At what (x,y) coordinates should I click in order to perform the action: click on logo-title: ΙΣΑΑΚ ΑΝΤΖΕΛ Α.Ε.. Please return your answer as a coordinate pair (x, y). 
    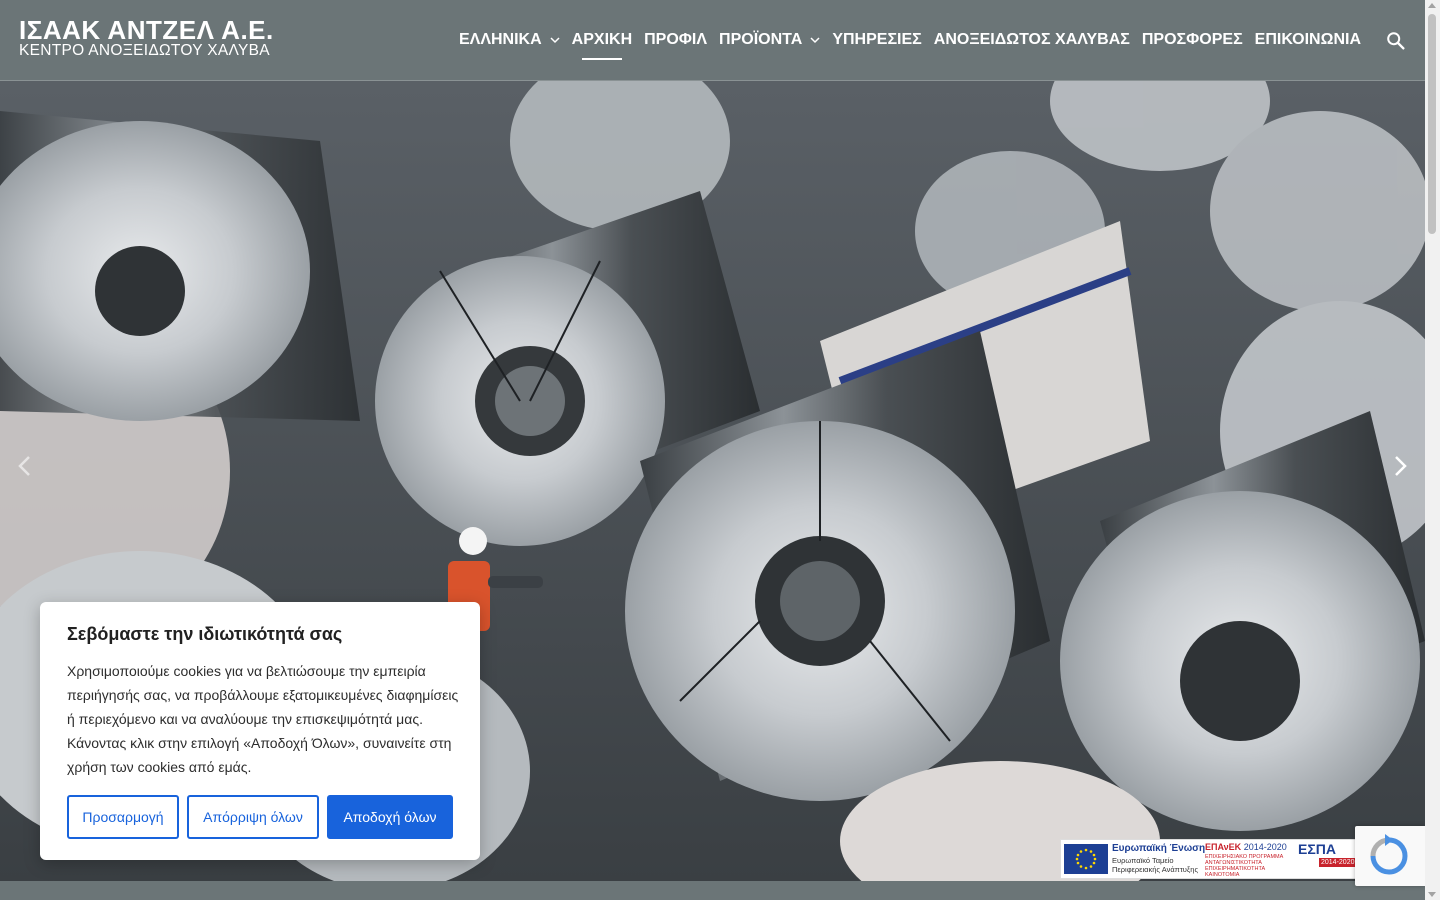
    Looking at the image, I should click on (146, 30).